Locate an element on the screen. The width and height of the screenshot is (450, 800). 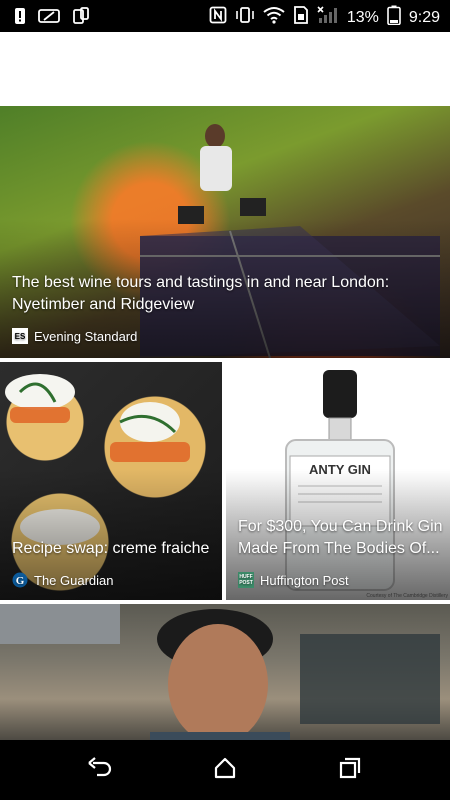
clock: 9:29 is located at coordinates (424, 17).